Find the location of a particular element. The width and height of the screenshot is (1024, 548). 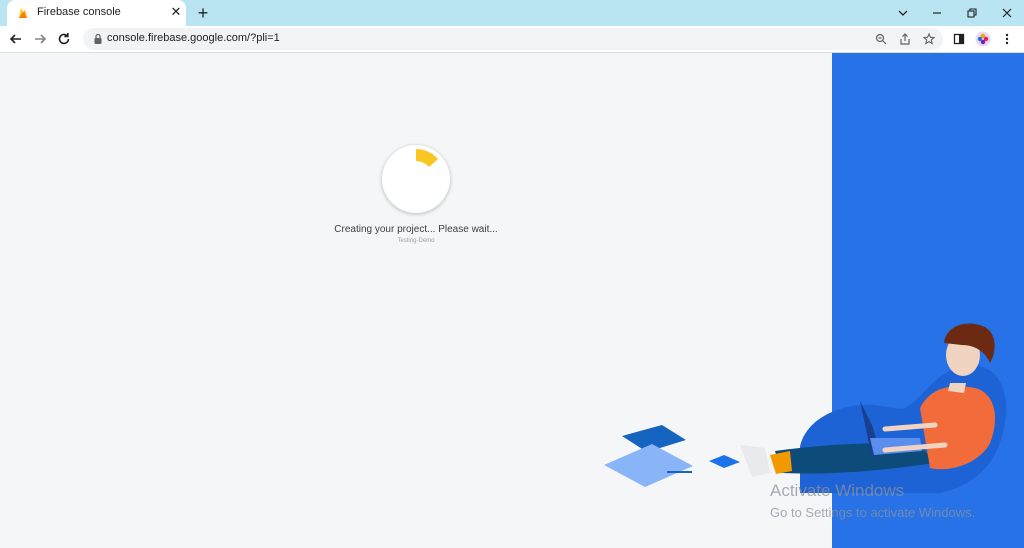

illustration is located at coordinates (805, 408).